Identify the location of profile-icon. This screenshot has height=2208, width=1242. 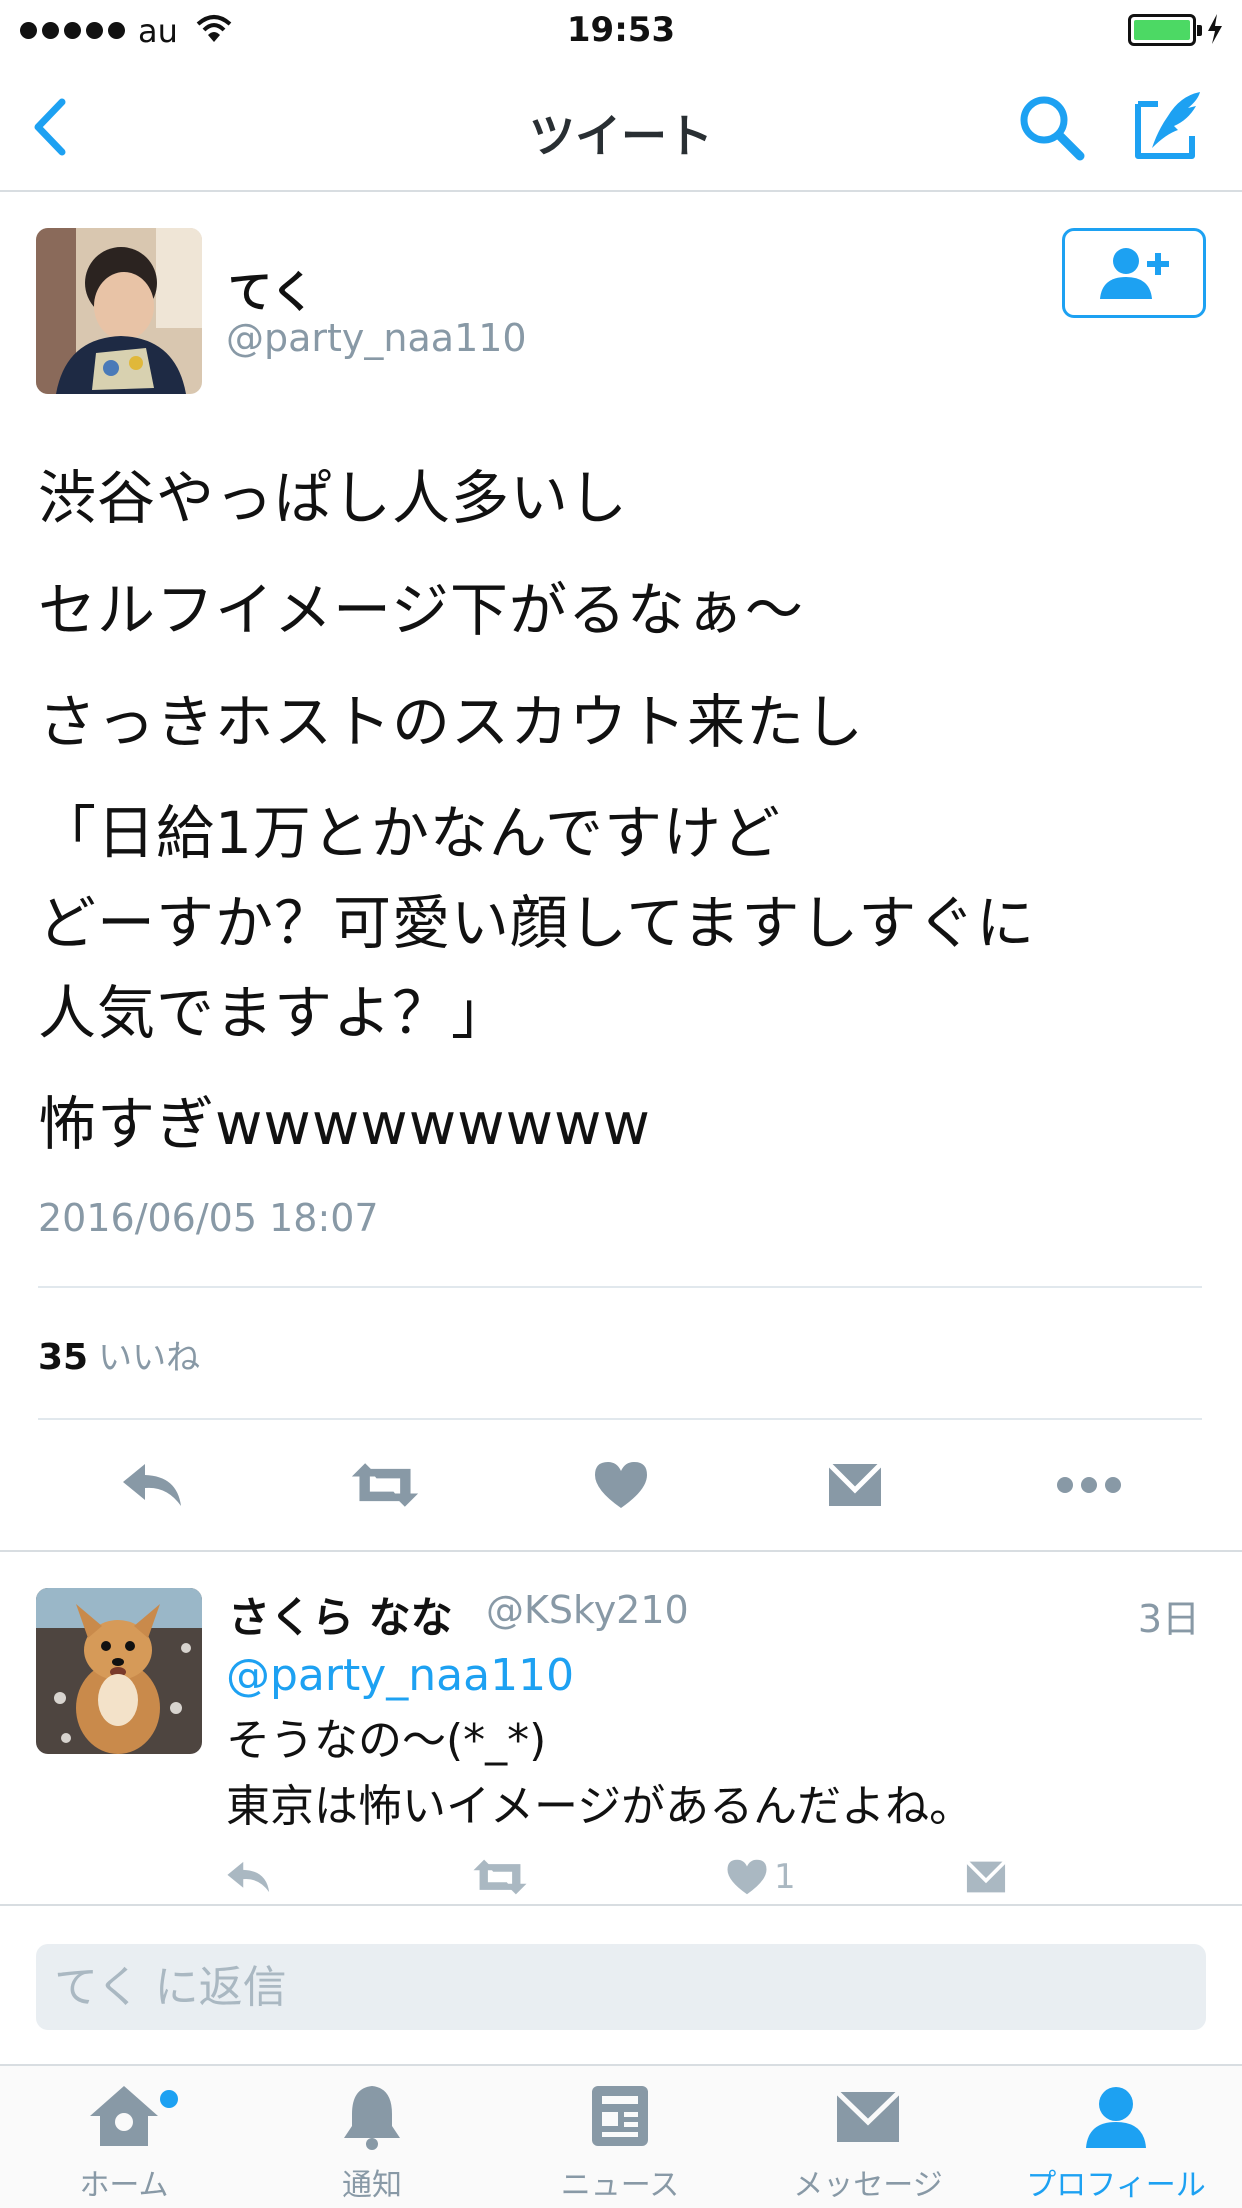
(1116, 2116).